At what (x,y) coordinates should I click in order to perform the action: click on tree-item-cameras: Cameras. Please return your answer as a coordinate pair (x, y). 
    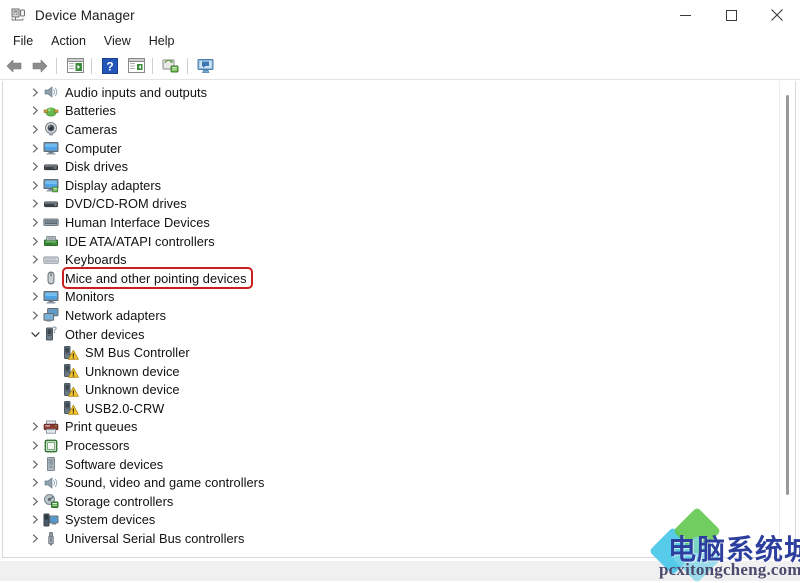
    Looking at the image, I should click on (395, 129).